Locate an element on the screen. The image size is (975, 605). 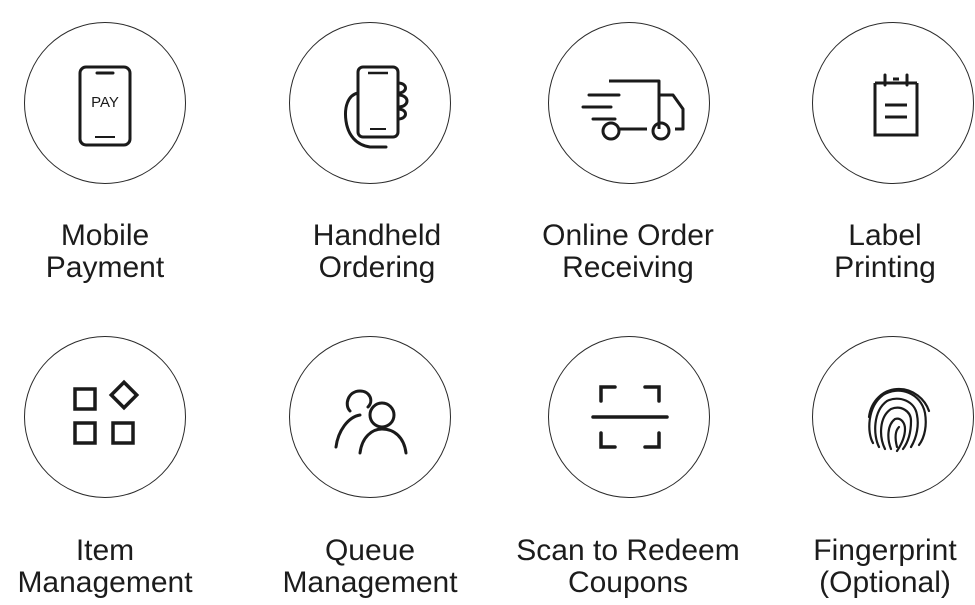
feature-label-item-management: Item Management is located at coordinates (117, 567).